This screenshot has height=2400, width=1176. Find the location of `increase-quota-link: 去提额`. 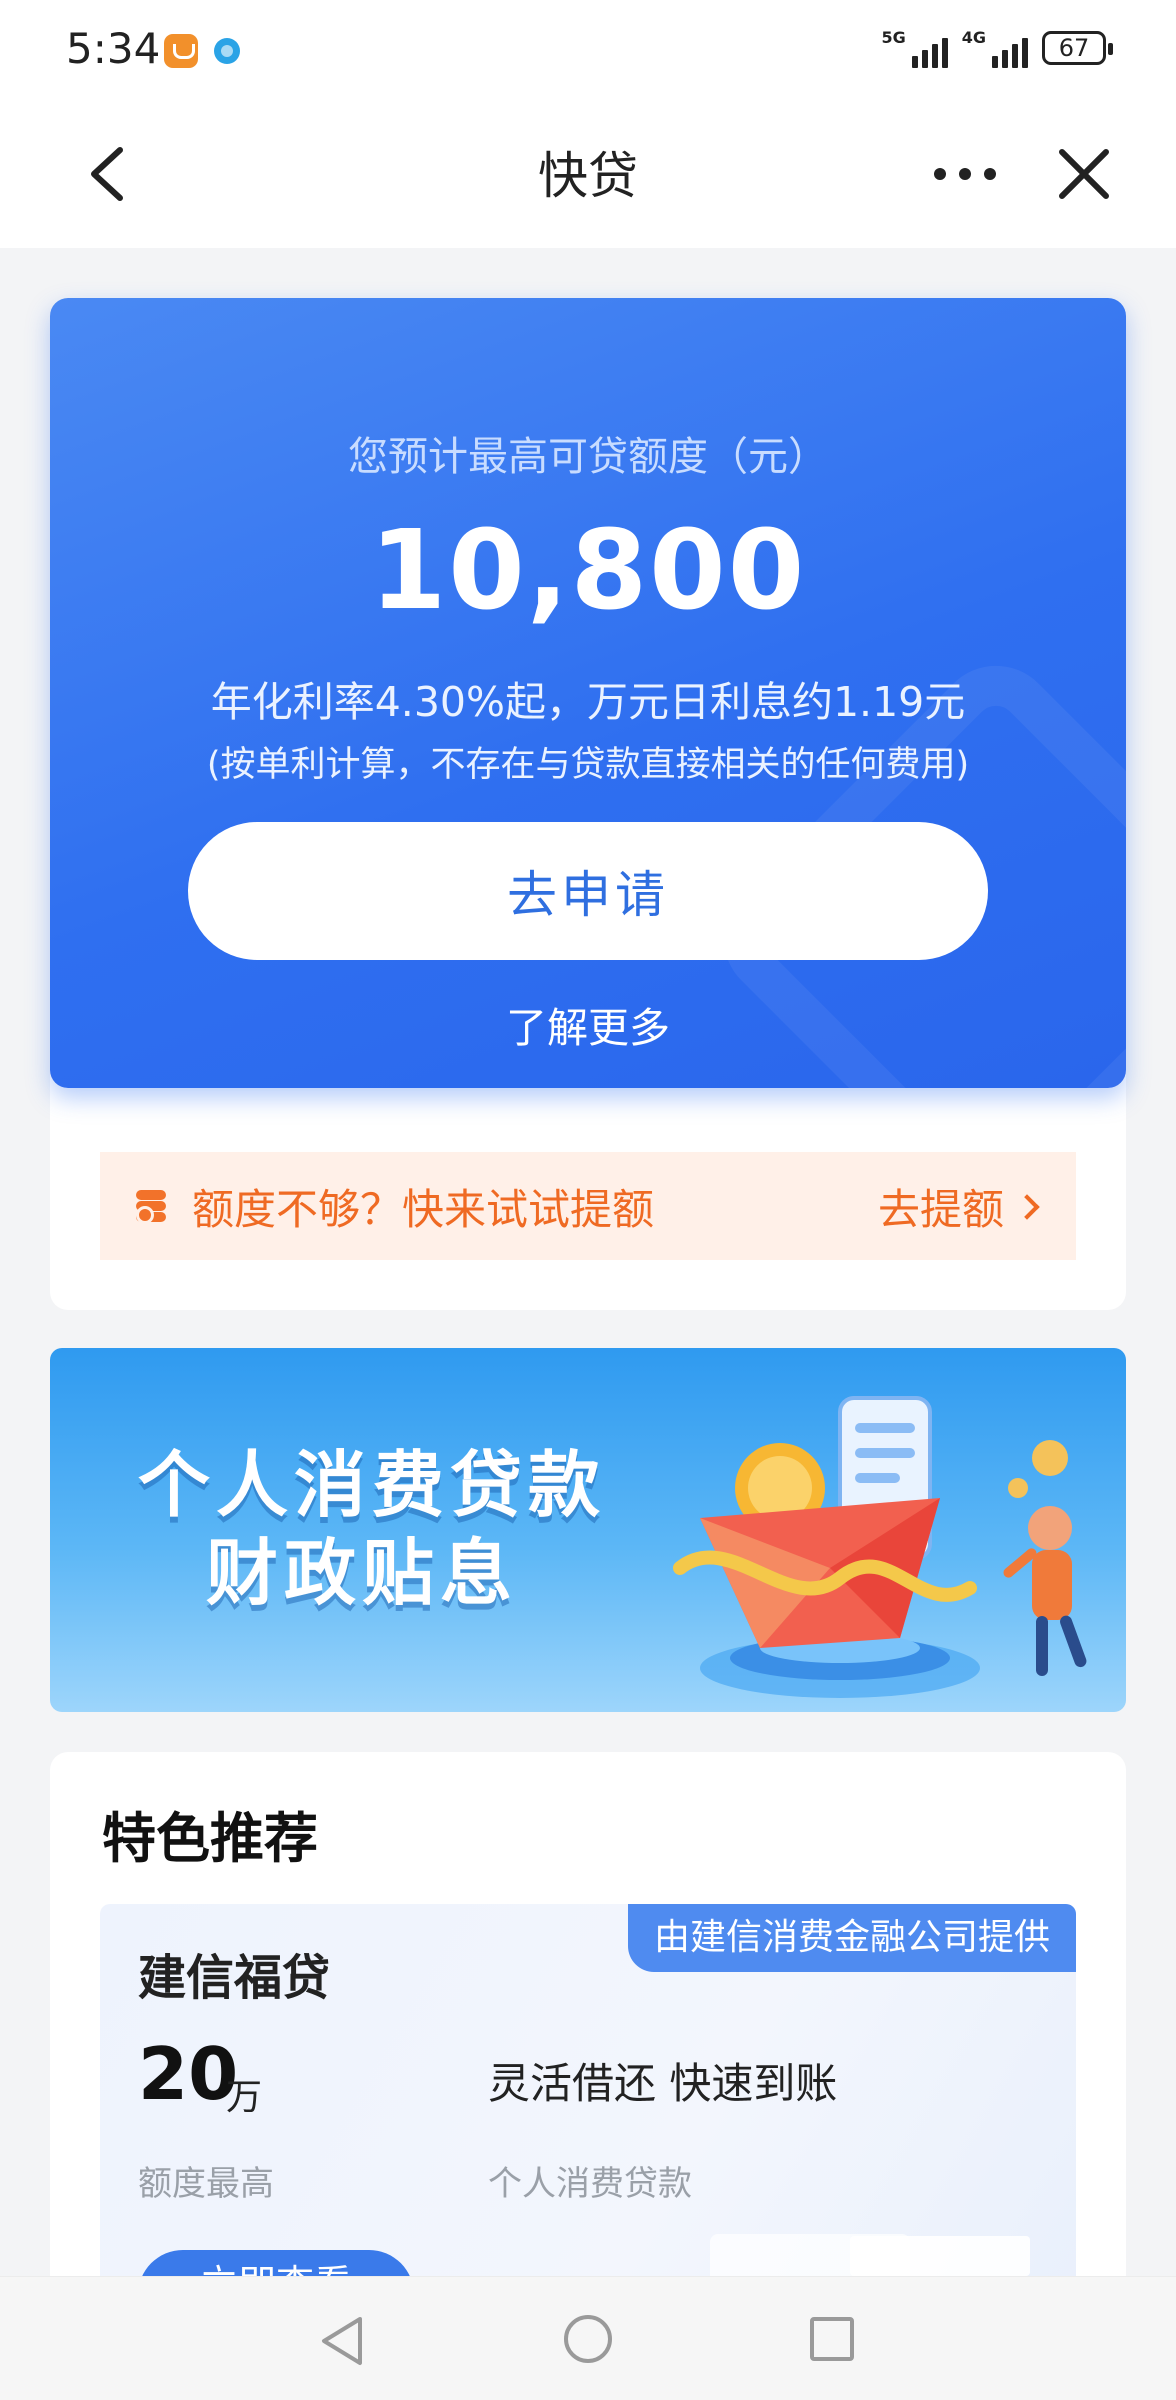

increase-quota-link: 去提额 is located at coordinates (958, 1206).